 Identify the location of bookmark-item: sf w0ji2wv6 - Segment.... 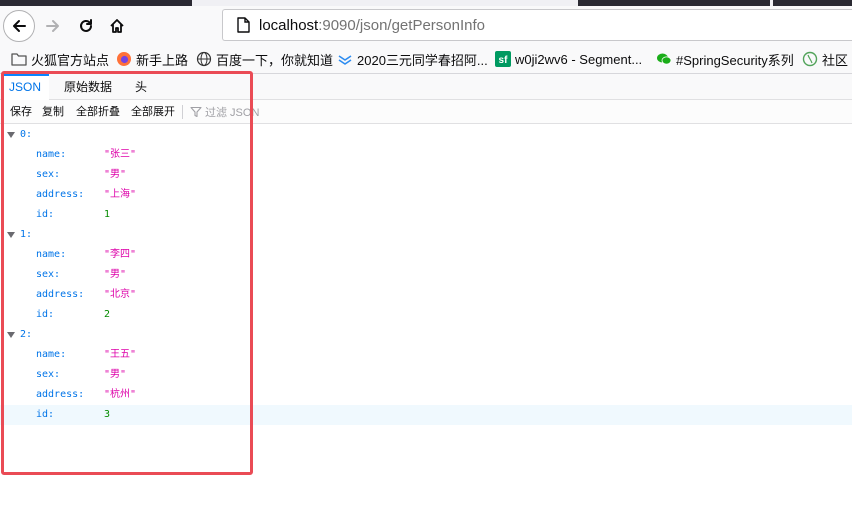
(568, 59).